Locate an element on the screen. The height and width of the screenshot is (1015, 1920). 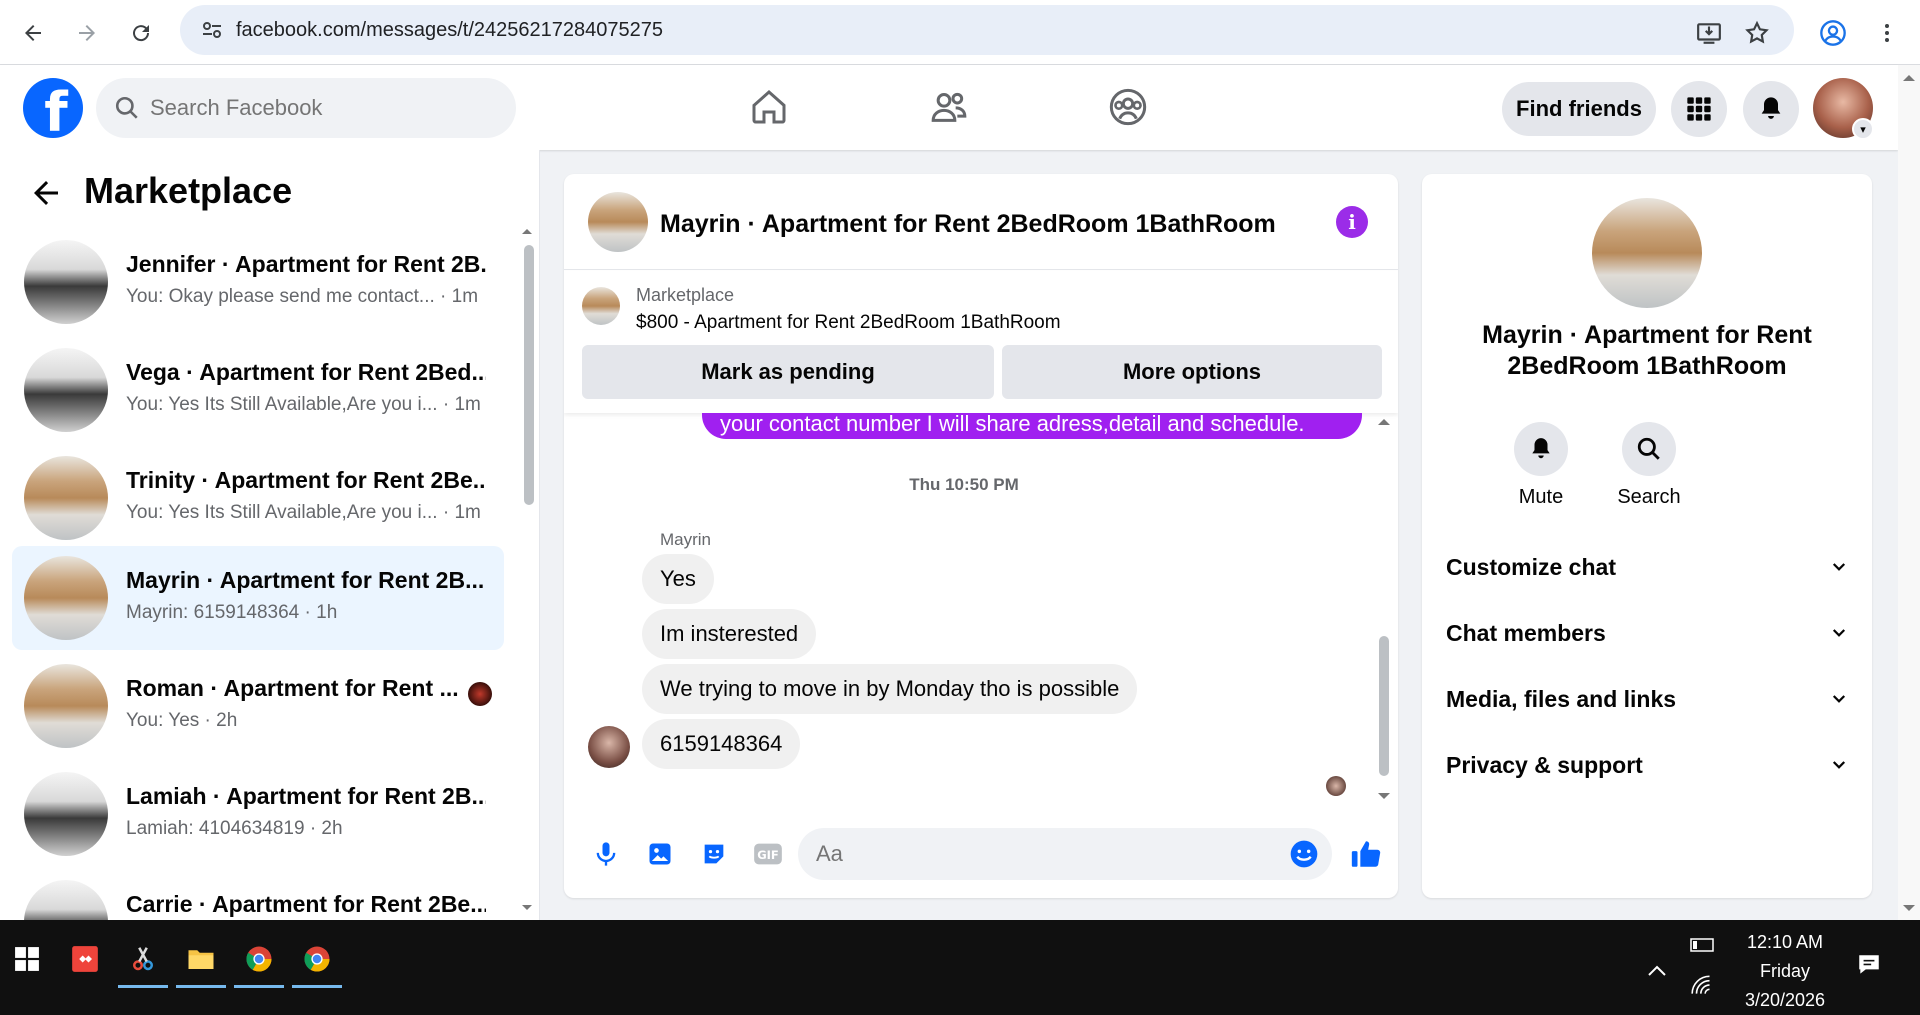
image-icon is located at coordinates (660, 854).